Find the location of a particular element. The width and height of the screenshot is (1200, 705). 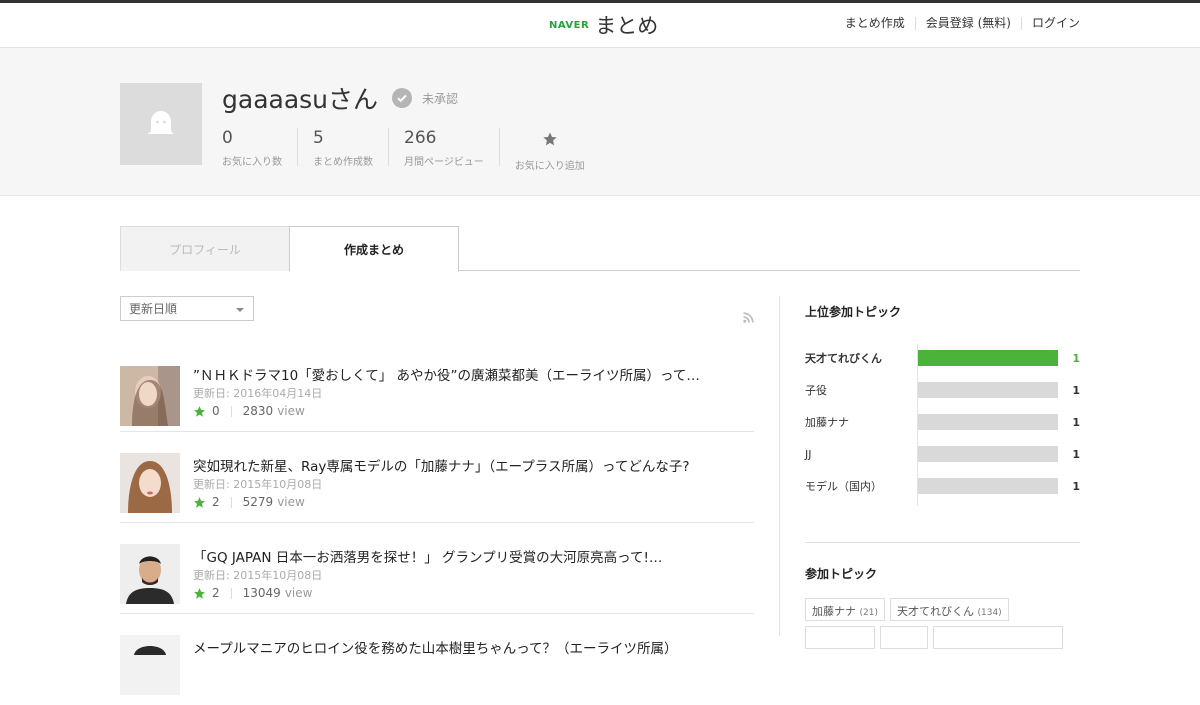

topic-name: 加藤ナナ is located at coordinates (861, 422).